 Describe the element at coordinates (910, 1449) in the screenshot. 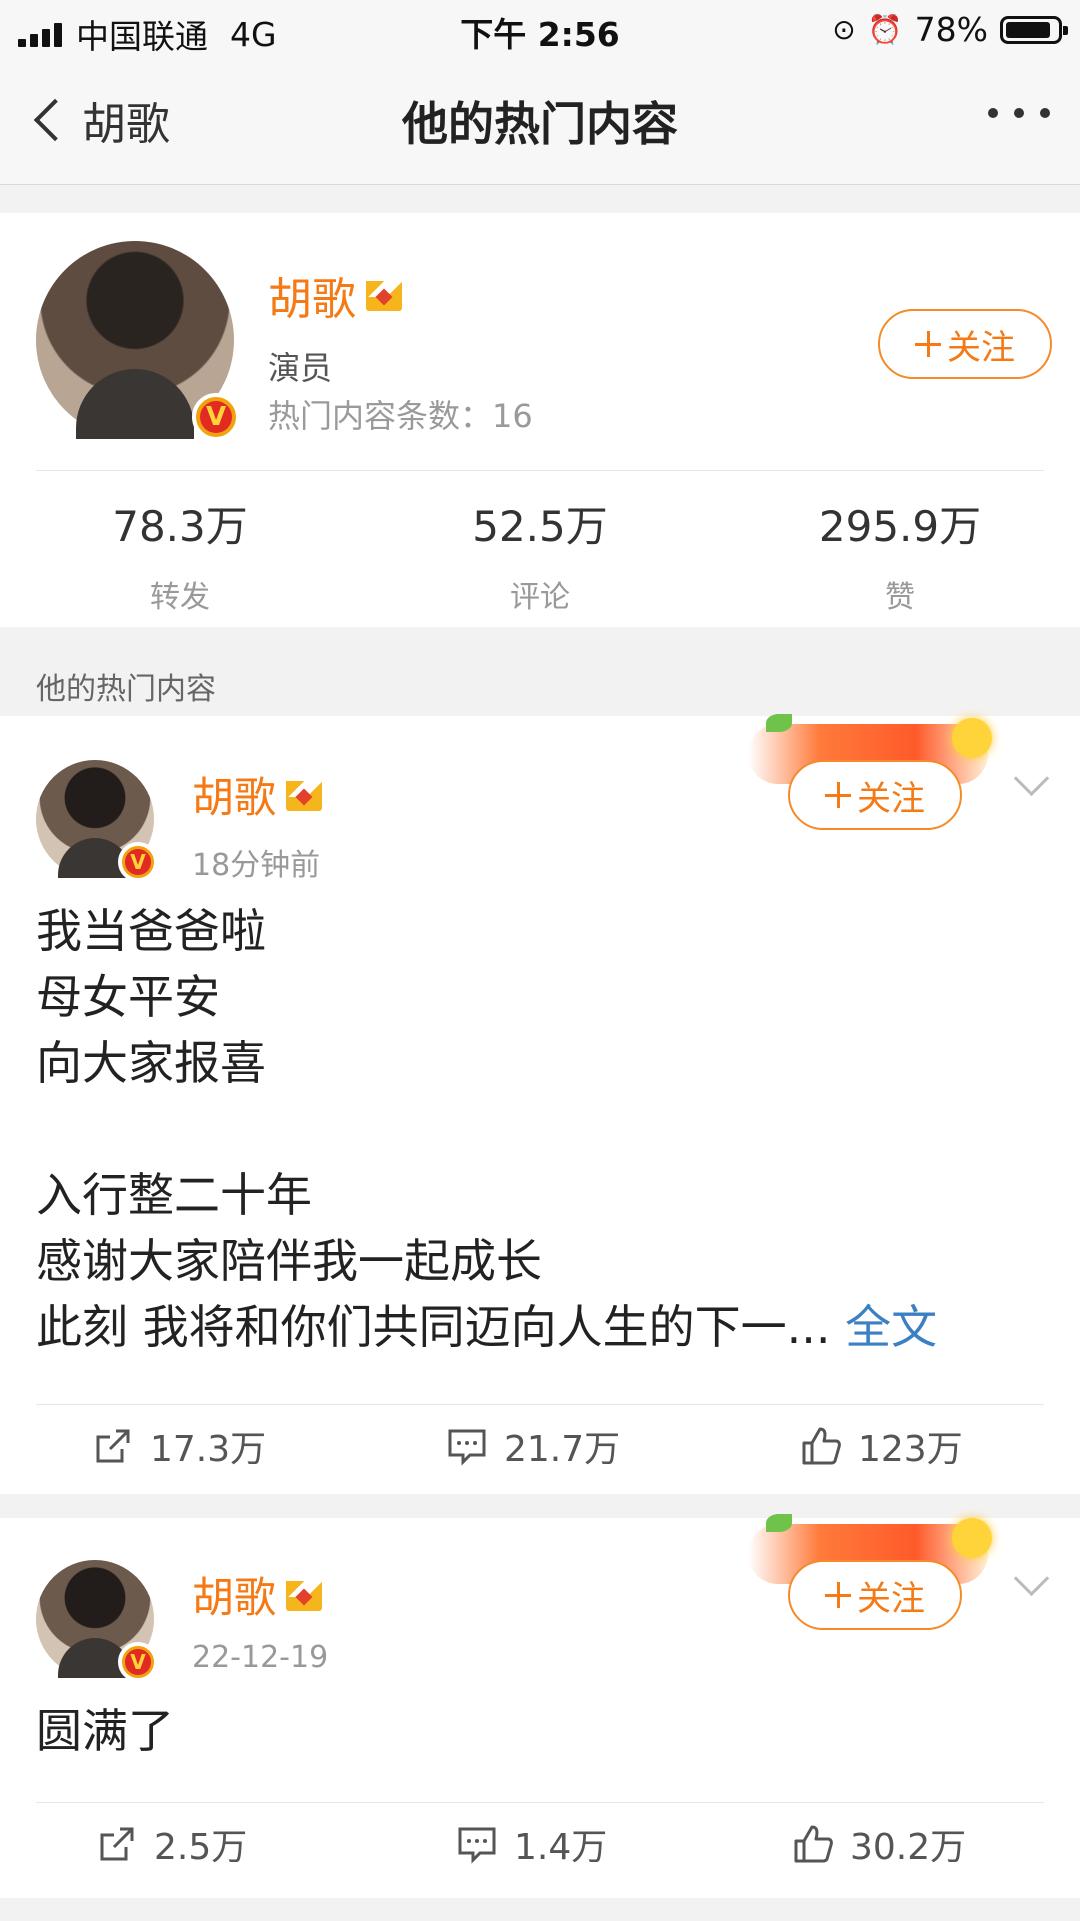

I see `like-count: 123万` at that location.